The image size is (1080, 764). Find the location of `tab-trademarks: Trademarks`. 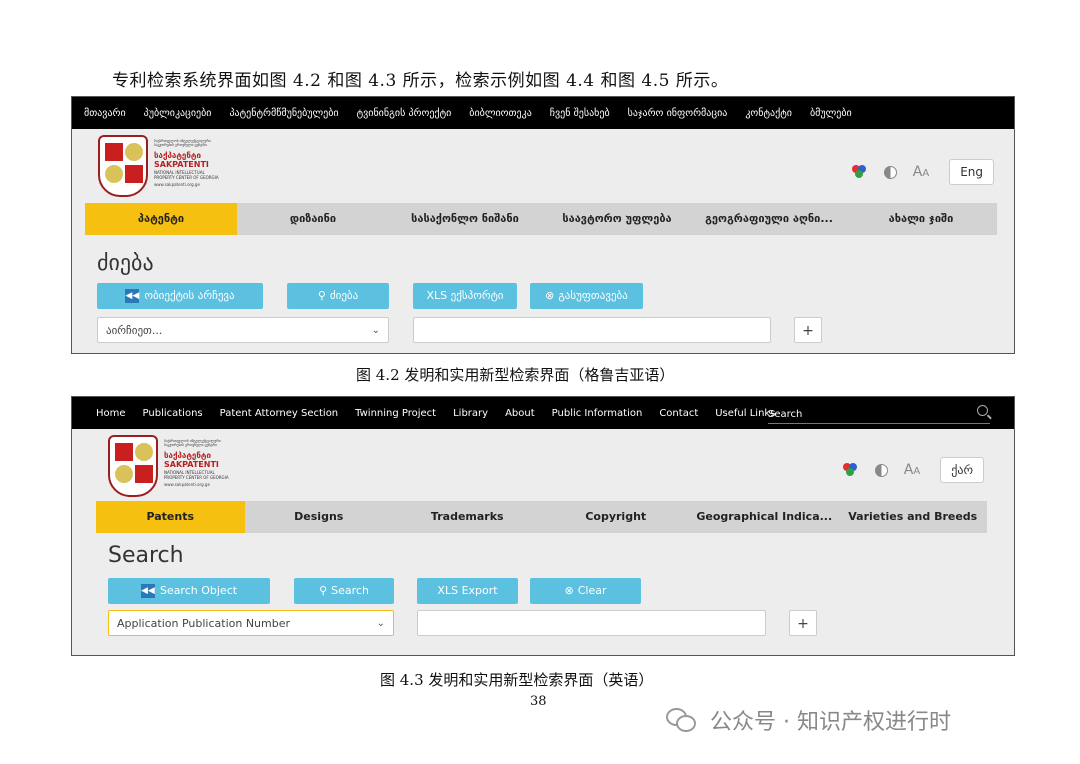

tab-trademarks: Trademarks is located at coordinates (467, 517).